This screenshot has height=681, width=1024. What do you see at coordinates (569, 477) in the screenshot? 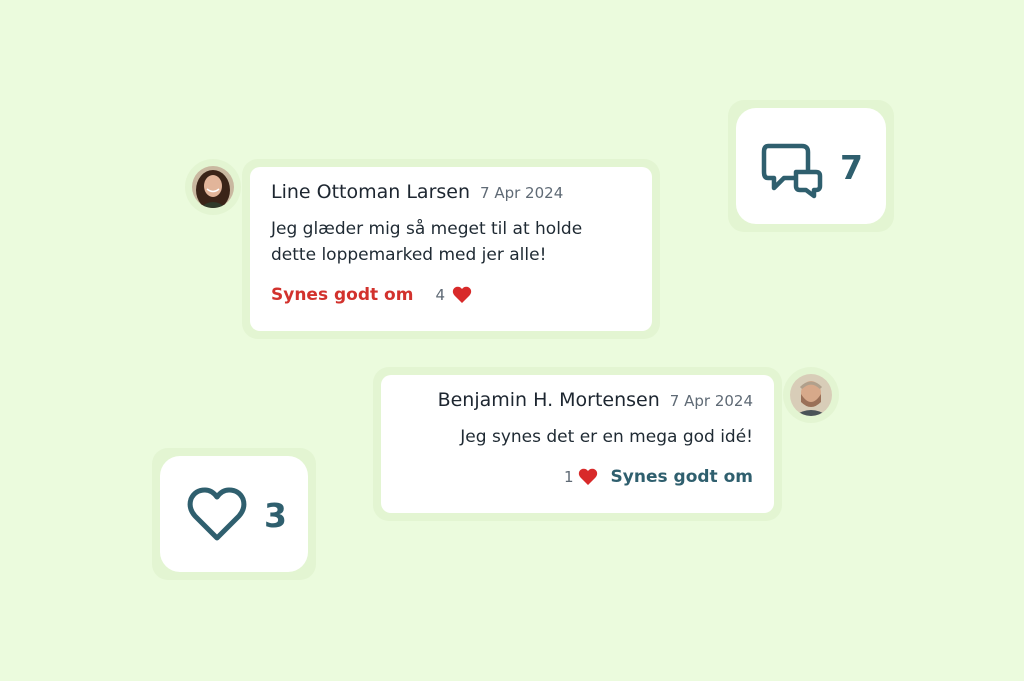
I see `like-count: 1` at bounding box center [569, 477].